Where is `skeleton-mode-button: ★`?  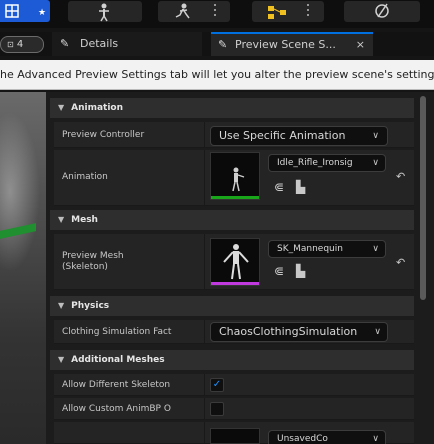 skeleton-mode-button: ★ is located at coordinates (25, 11).